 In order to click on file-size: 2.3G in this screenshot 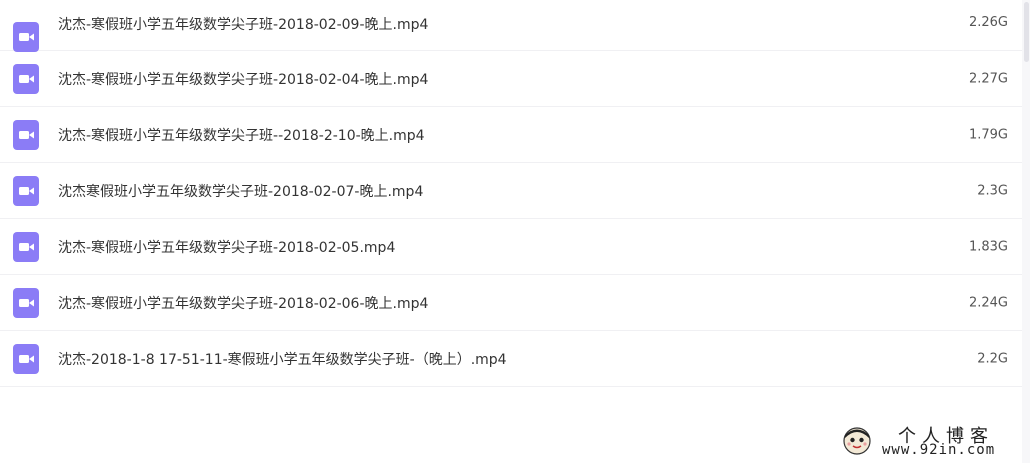, I will do `click(992, 190)`.